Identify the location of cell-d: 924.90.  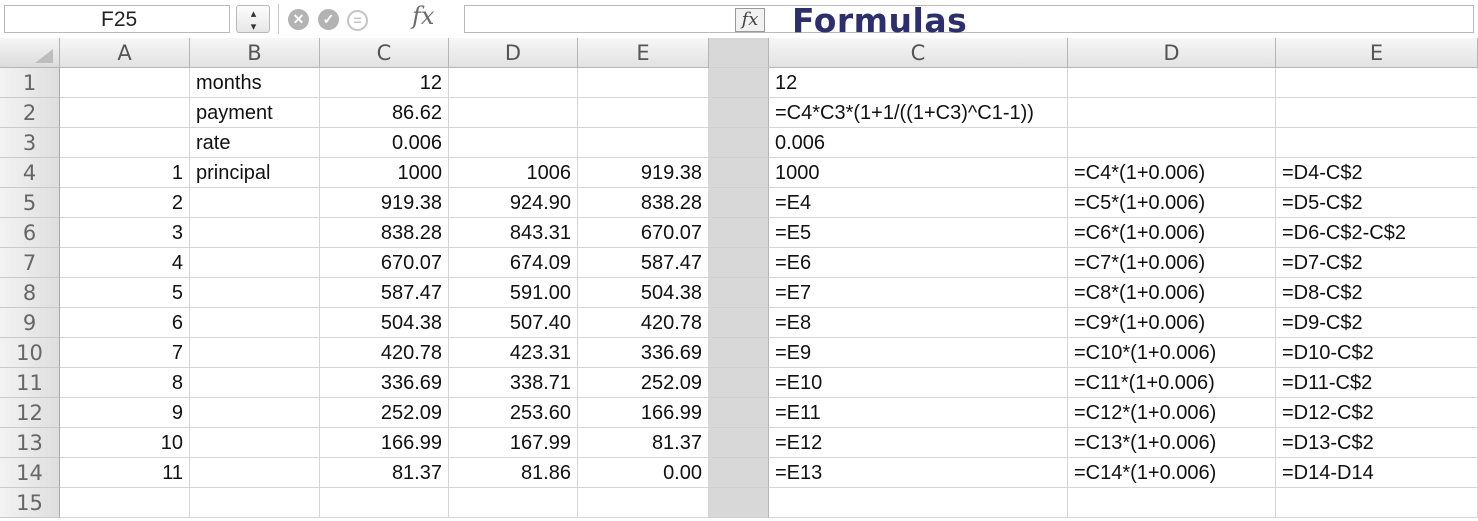
(513, 203).